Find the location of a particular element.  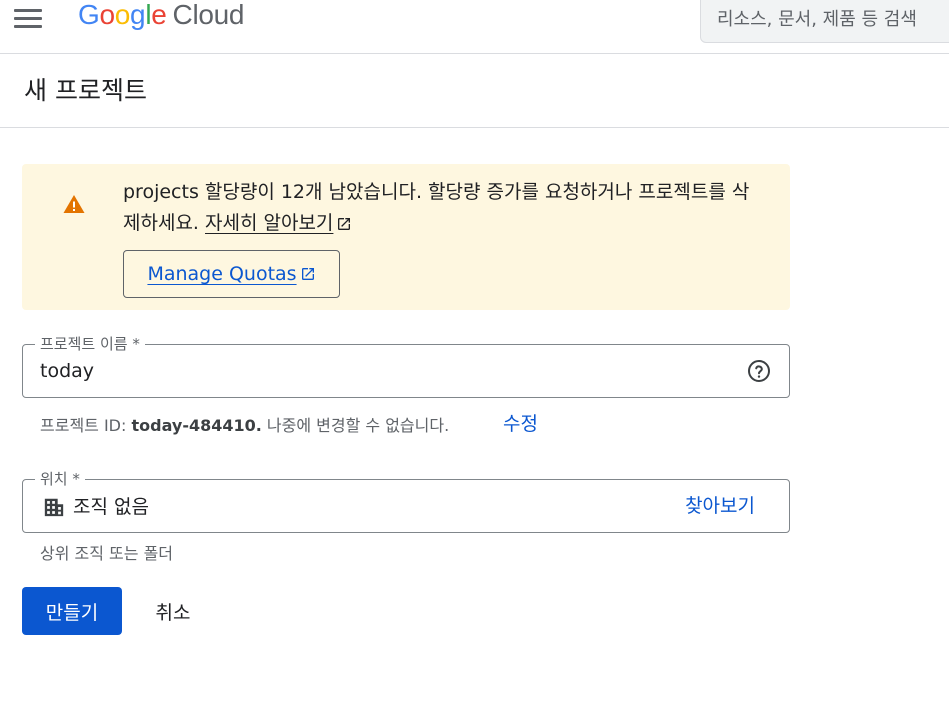

google-cloud-logo: Google Cloud is located at coordinates (161, 18).